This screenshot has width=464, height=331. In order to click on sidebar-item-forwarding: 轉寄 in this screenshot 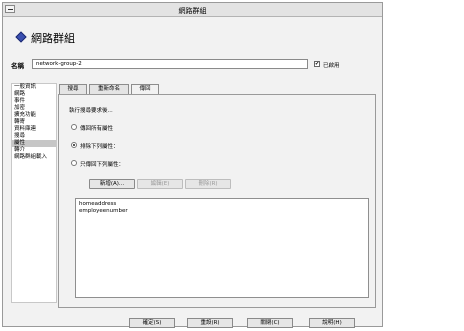, I will do `click(34, 122)`.